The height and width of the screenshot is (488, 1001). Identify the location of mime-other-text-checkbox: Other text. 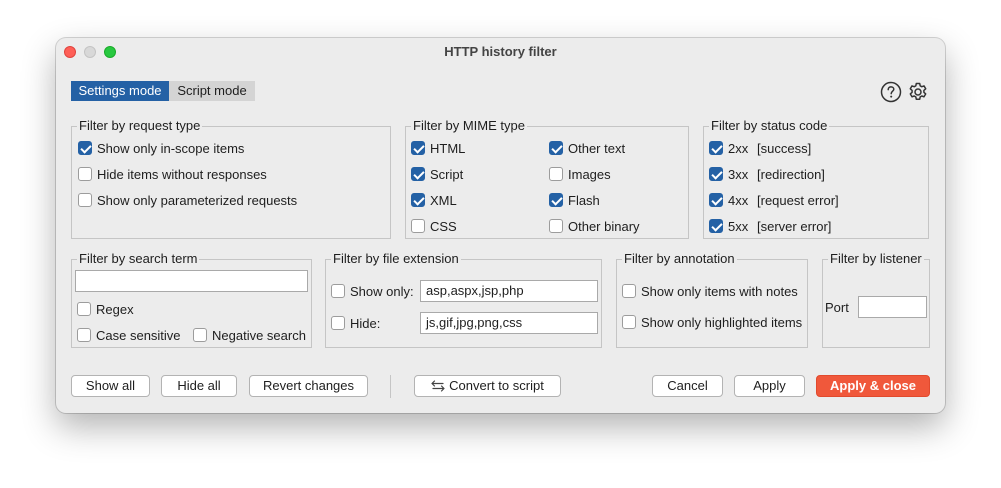
(587, 148).